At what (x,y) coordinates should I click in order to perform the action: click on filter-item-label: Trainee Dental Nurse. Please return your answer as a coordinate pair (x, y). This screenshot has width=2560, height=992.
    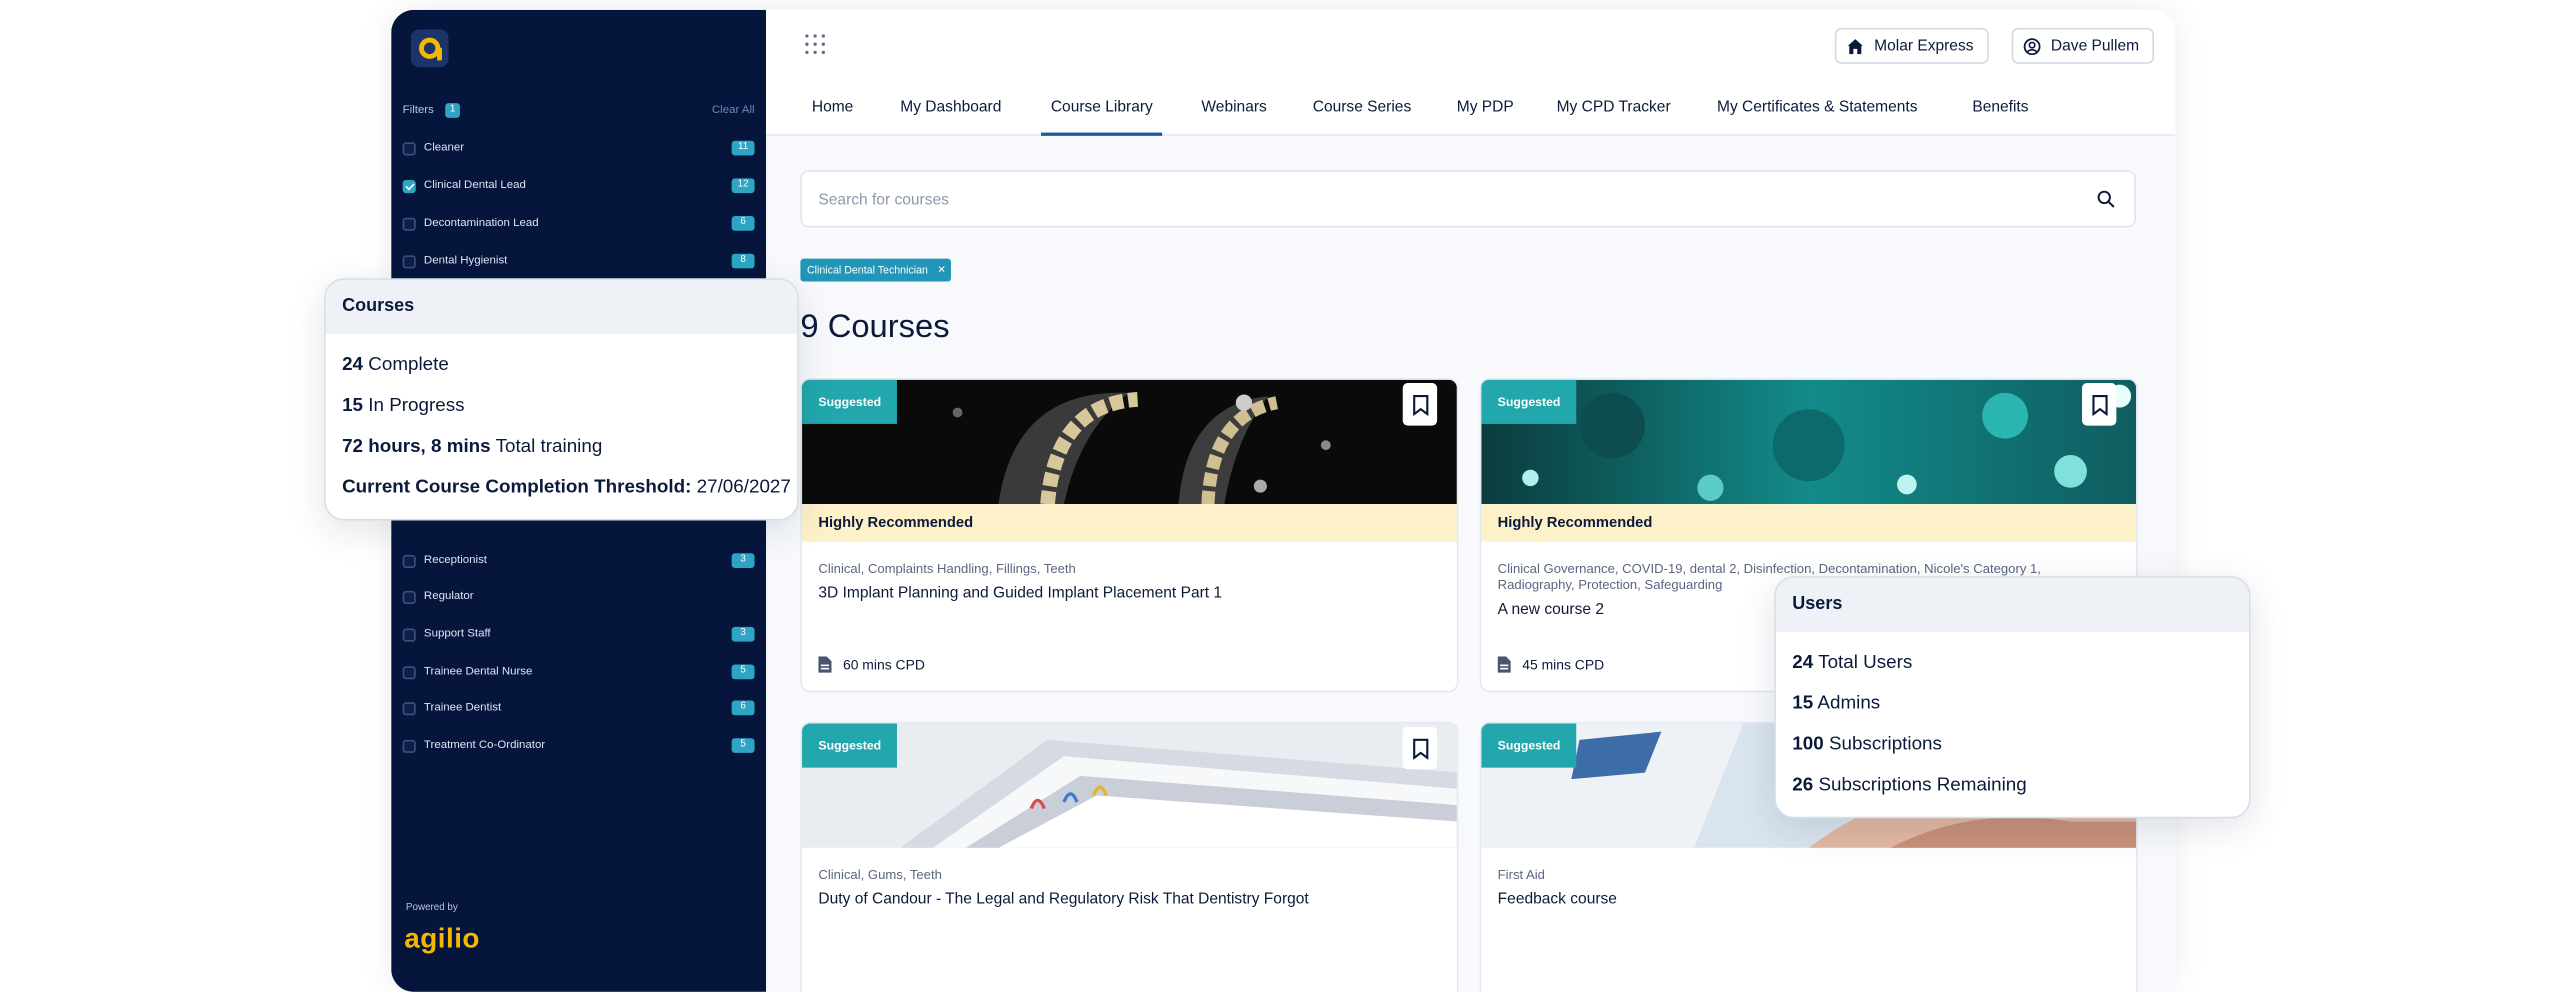
    Looking at the image, I should click on (478, 672).